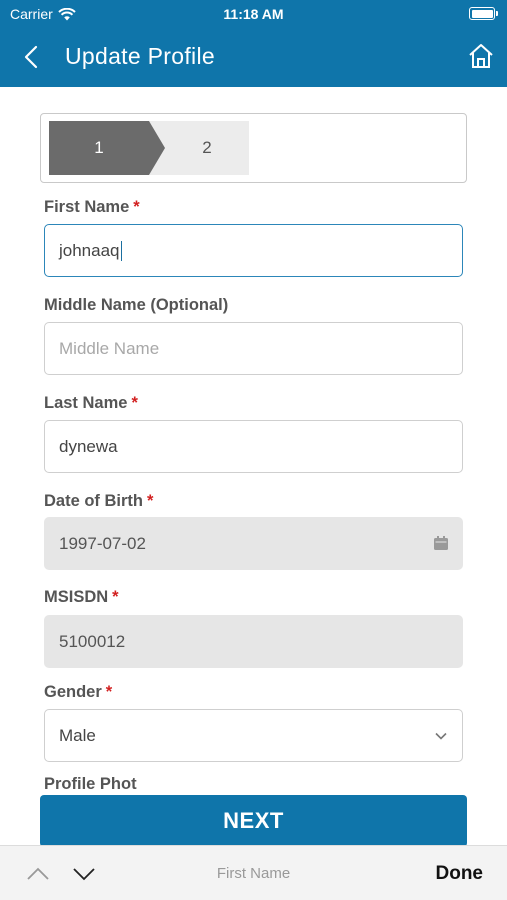 Image resolution: width=507 pixels, height=900 pixels. I want to click on first-name-value: johnaaq, so click(89, 250).